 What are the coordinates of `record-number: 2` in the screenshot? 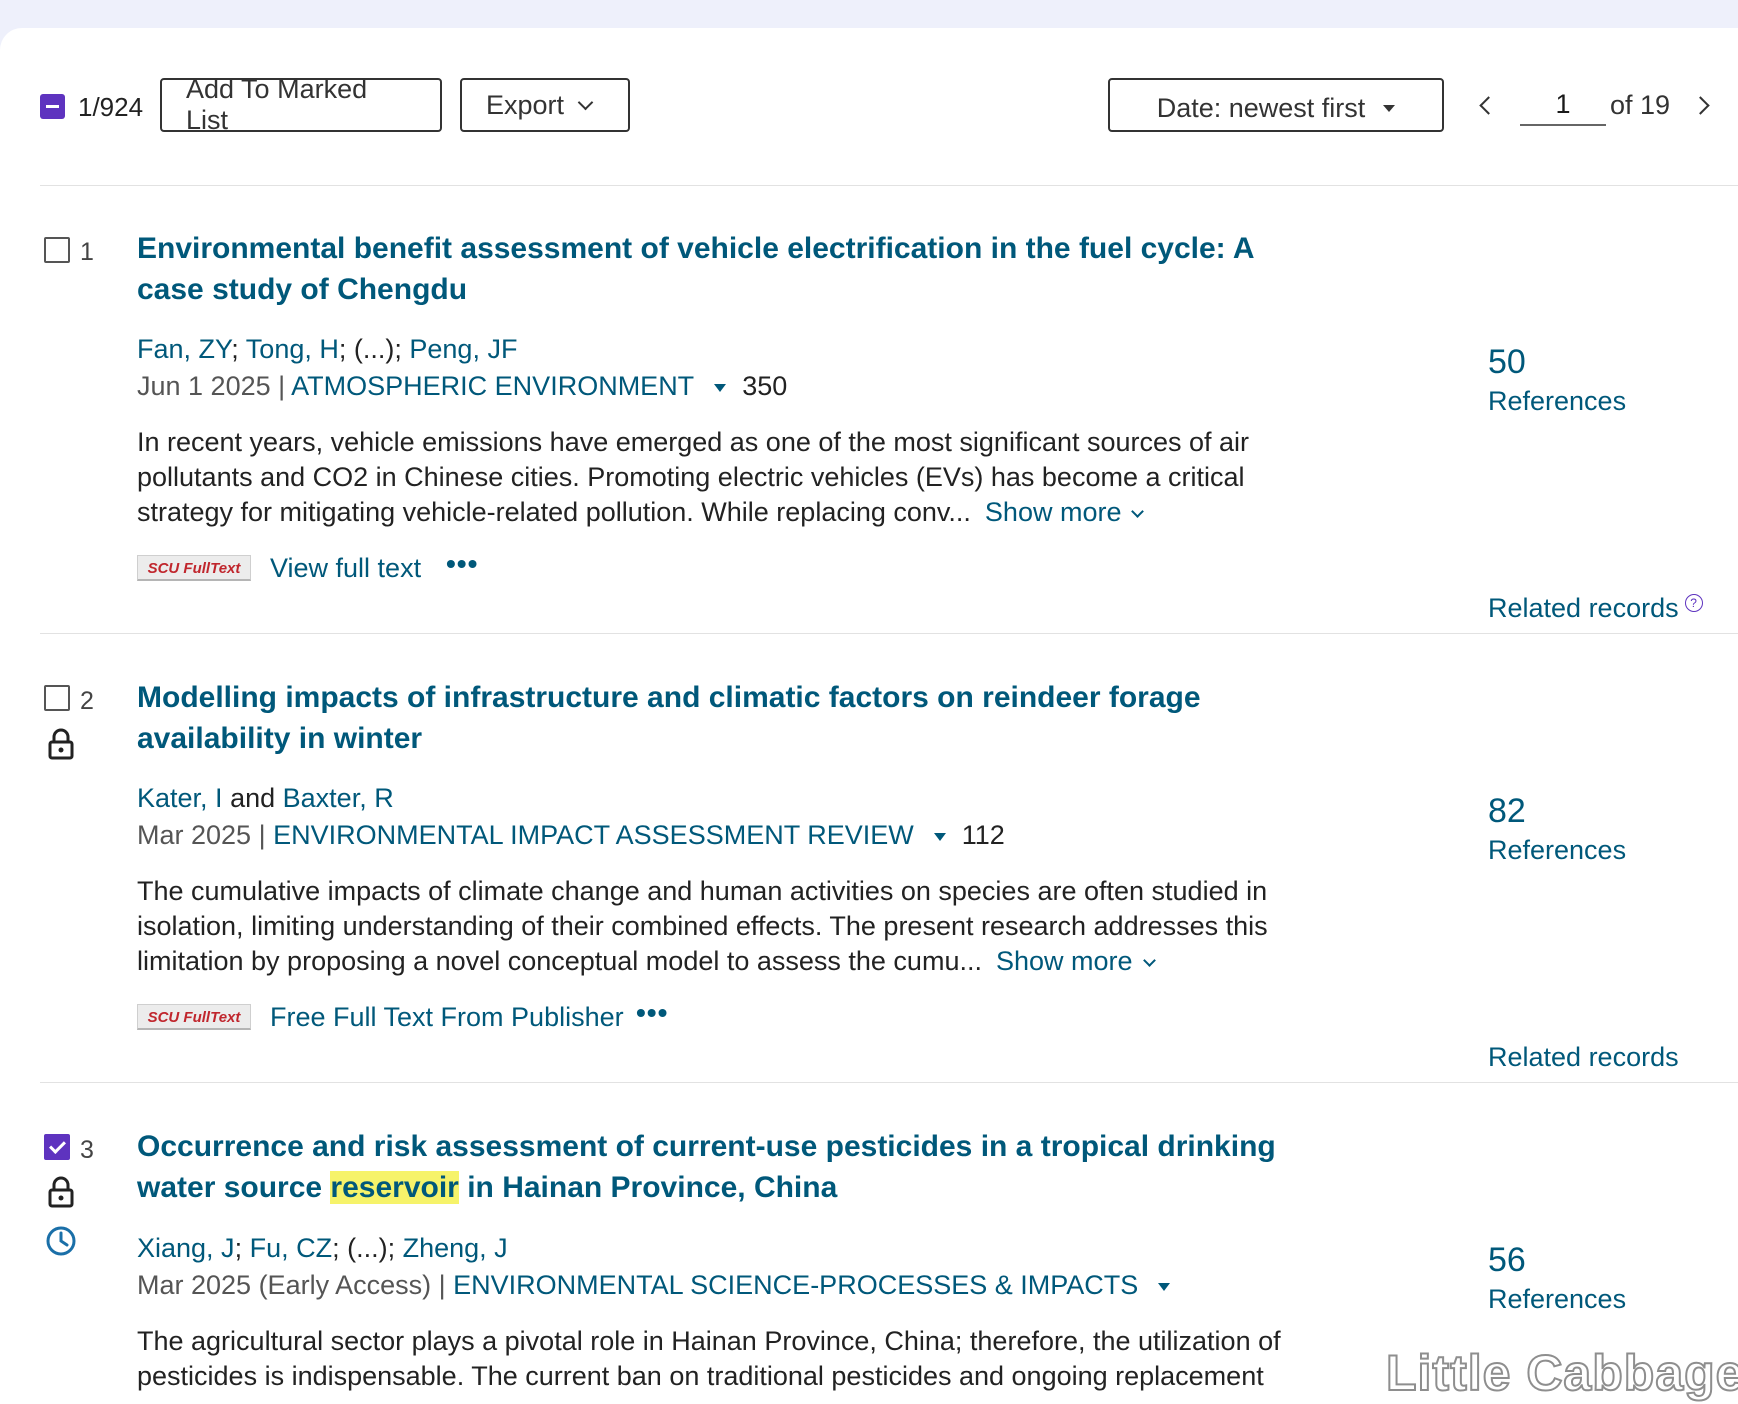 It's located at (87, 701).